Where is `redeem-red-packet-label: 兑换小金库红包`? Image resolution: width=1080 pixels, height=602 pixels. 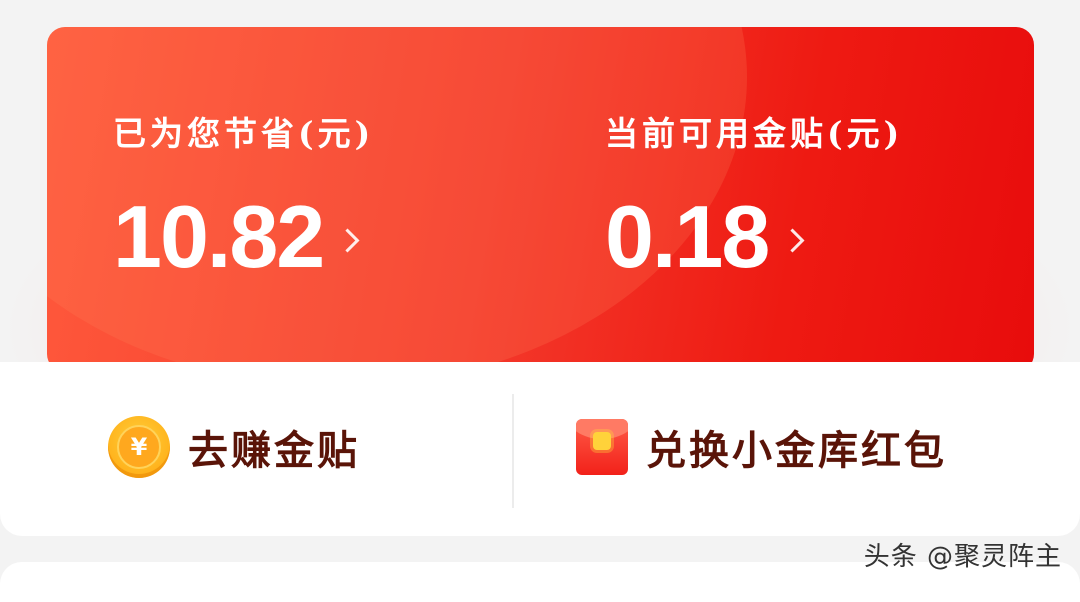 redeem-red-packet-label: 兑换小金库红包 is located at coordinates (796, 450).